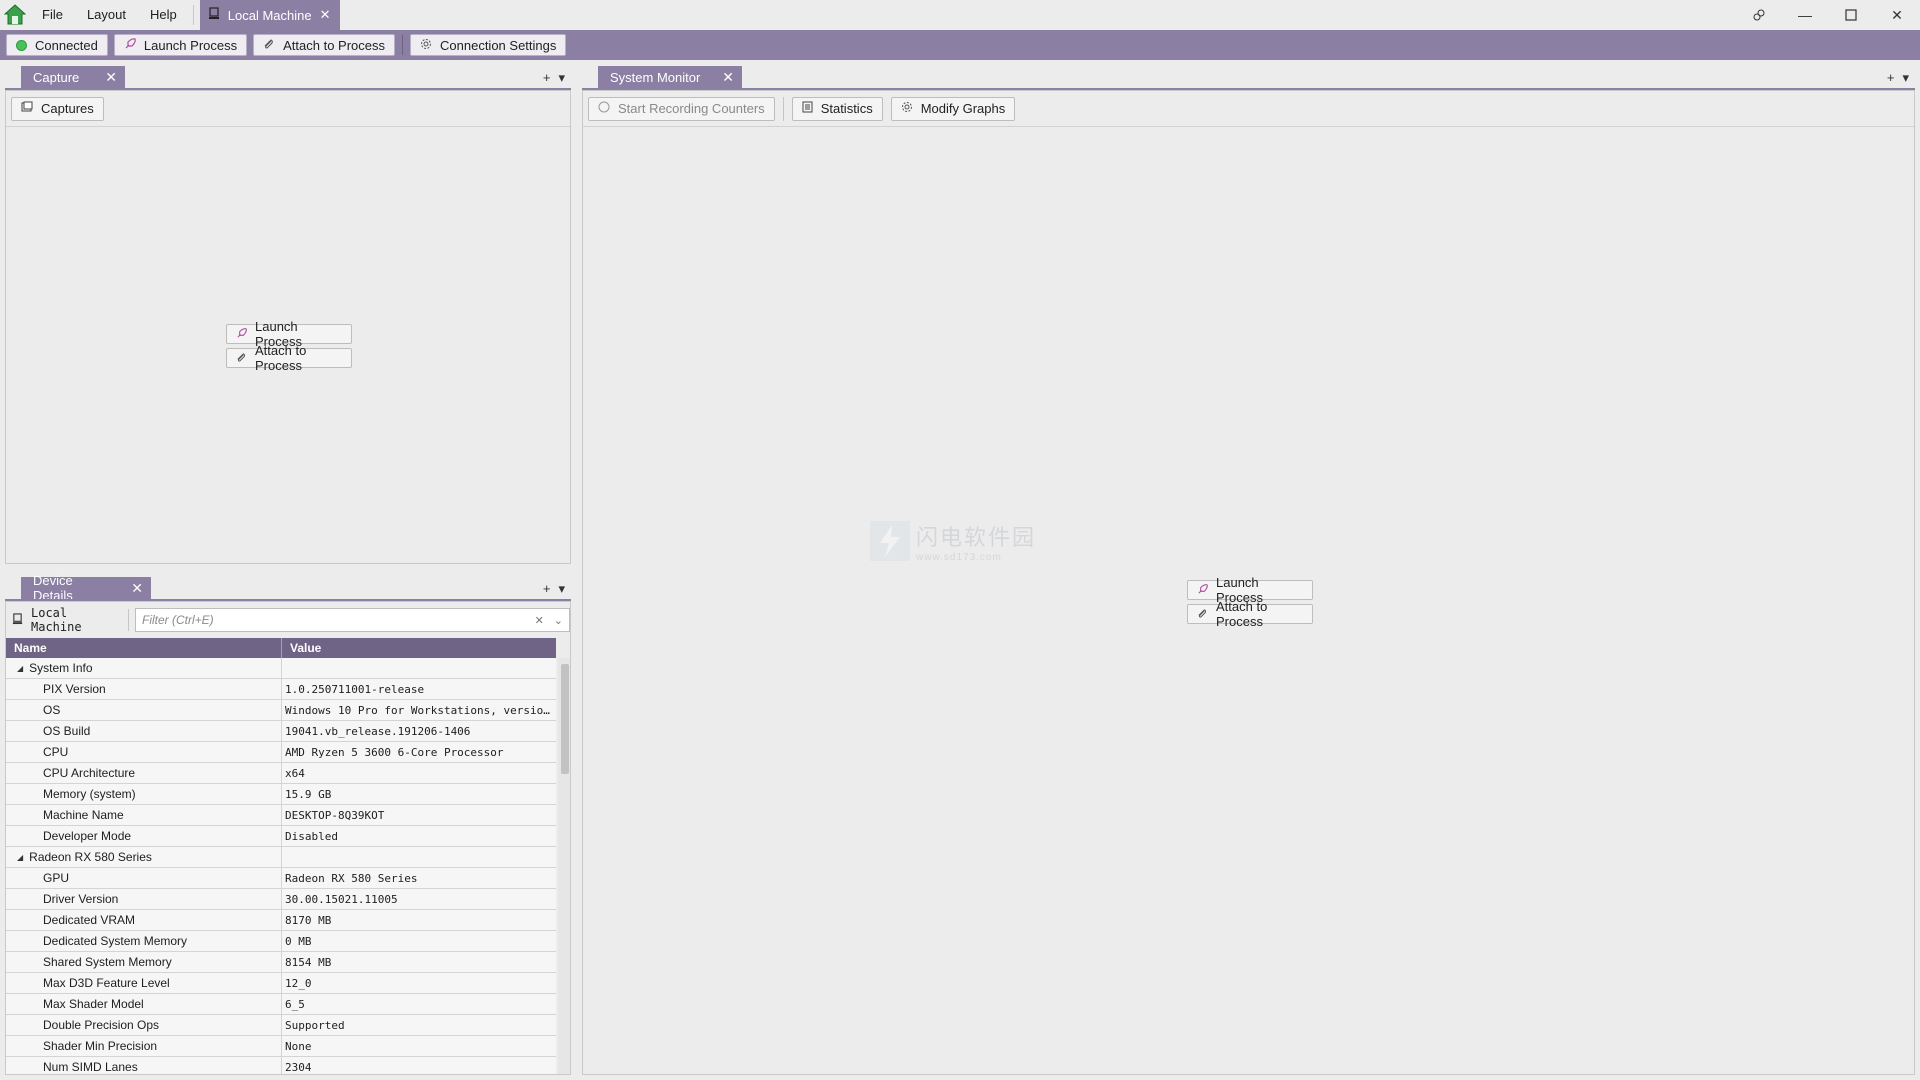 Image resolution: width=1920 pixels, height=1080 pixels. Describe the element at coordinates (281, 899) in the screenshot. I see `table-row: Driver Version 30.00.15021.11005` at that location.